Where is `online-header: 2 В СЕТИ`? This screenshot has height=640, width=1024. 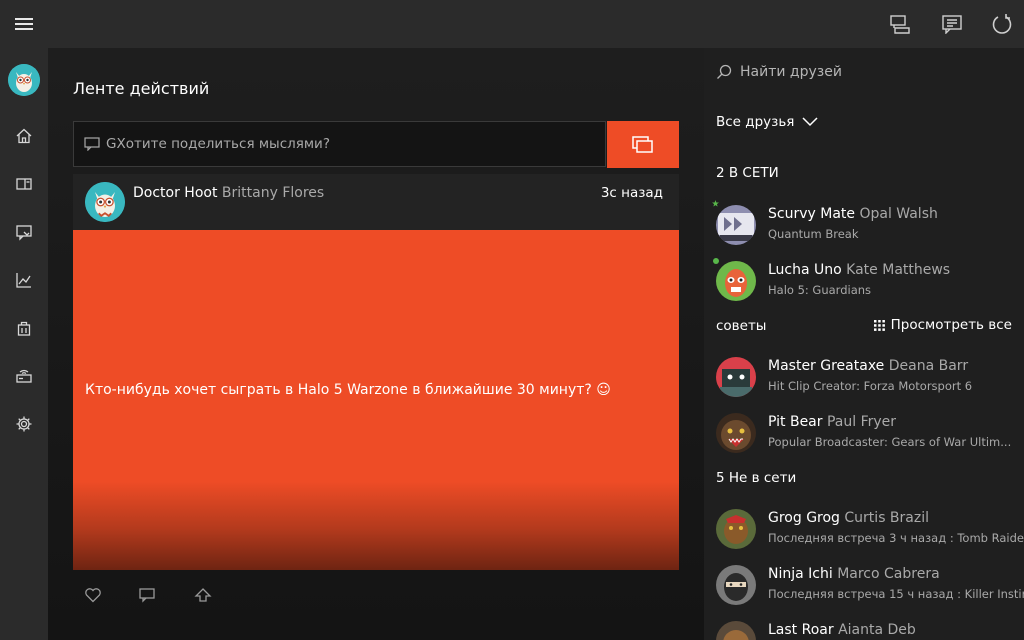
online-header: 2 В СЕТИ is located at coordinates (747, 173).